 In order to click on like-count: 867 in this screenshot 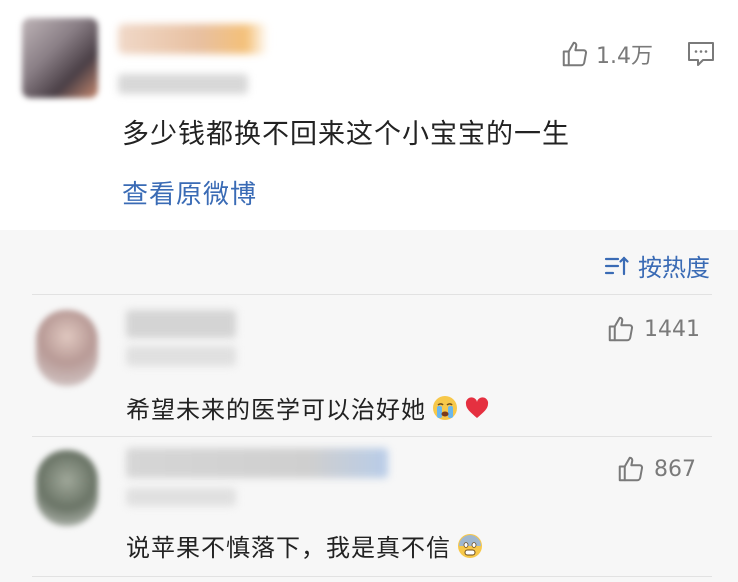, I will do `click(675, 469)`.